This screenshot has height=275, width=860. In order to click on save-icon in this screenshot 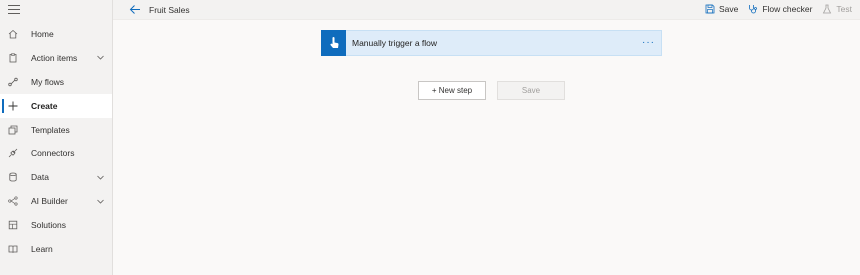, I will do `click(710, 9)`.